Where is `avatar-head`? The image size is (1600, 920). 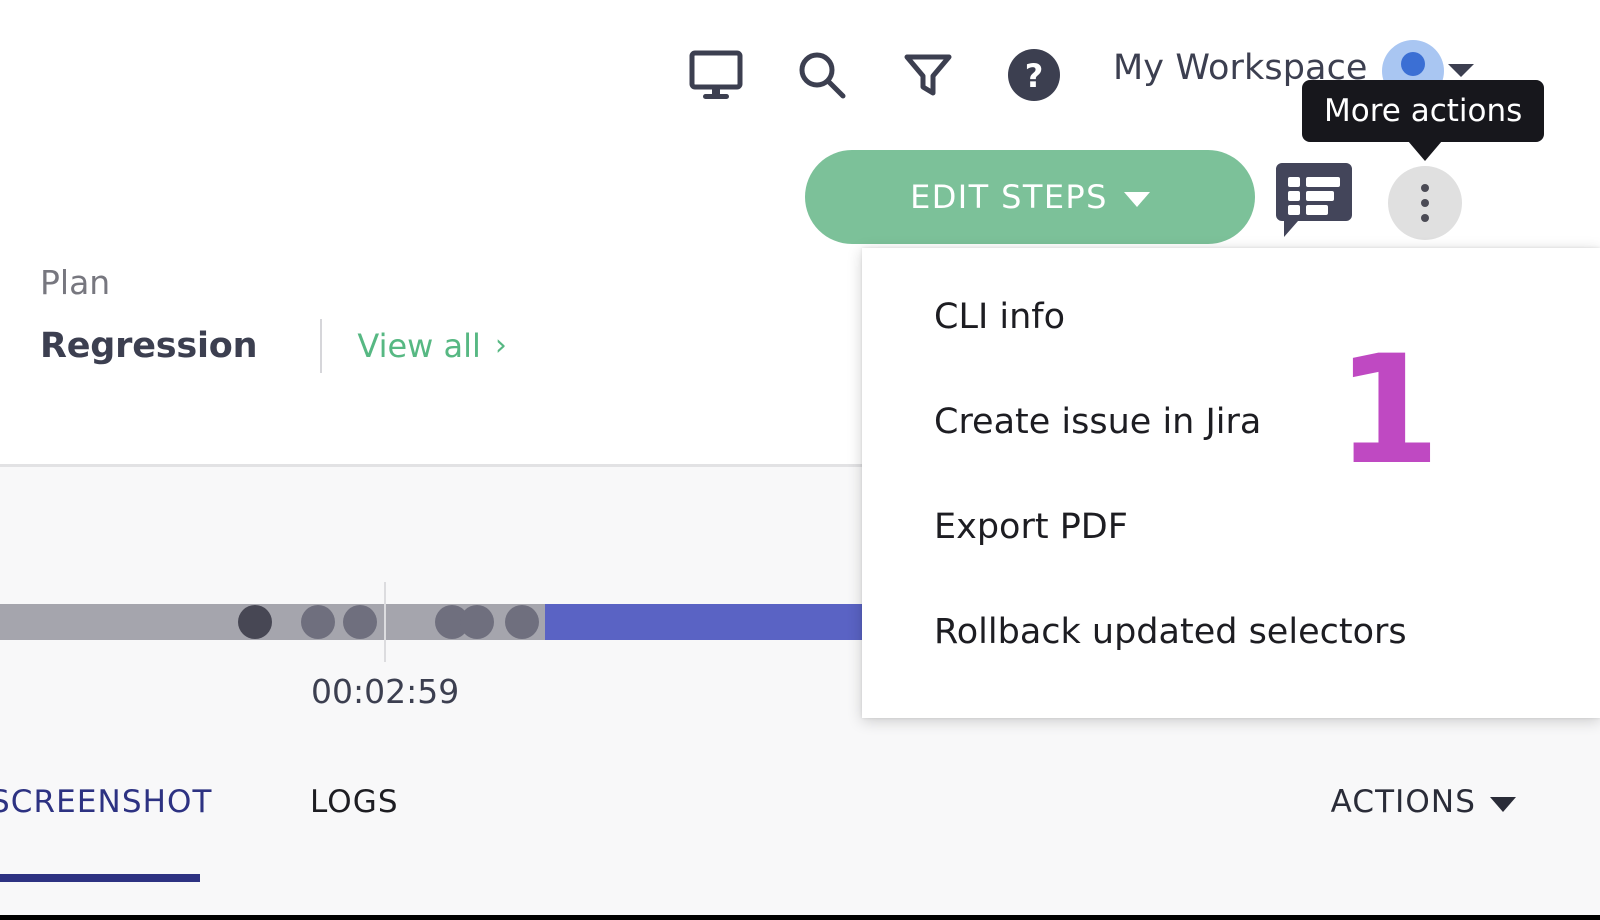
avatar-head is located at coordinates (1413, 64).